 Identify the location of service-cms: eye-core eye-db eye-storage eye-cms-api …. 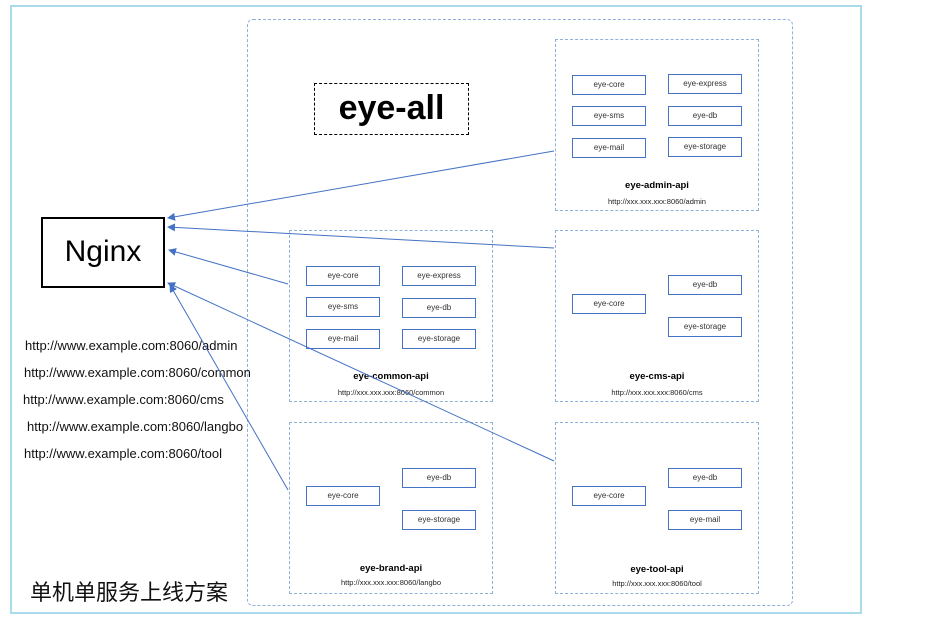
(657, 316).